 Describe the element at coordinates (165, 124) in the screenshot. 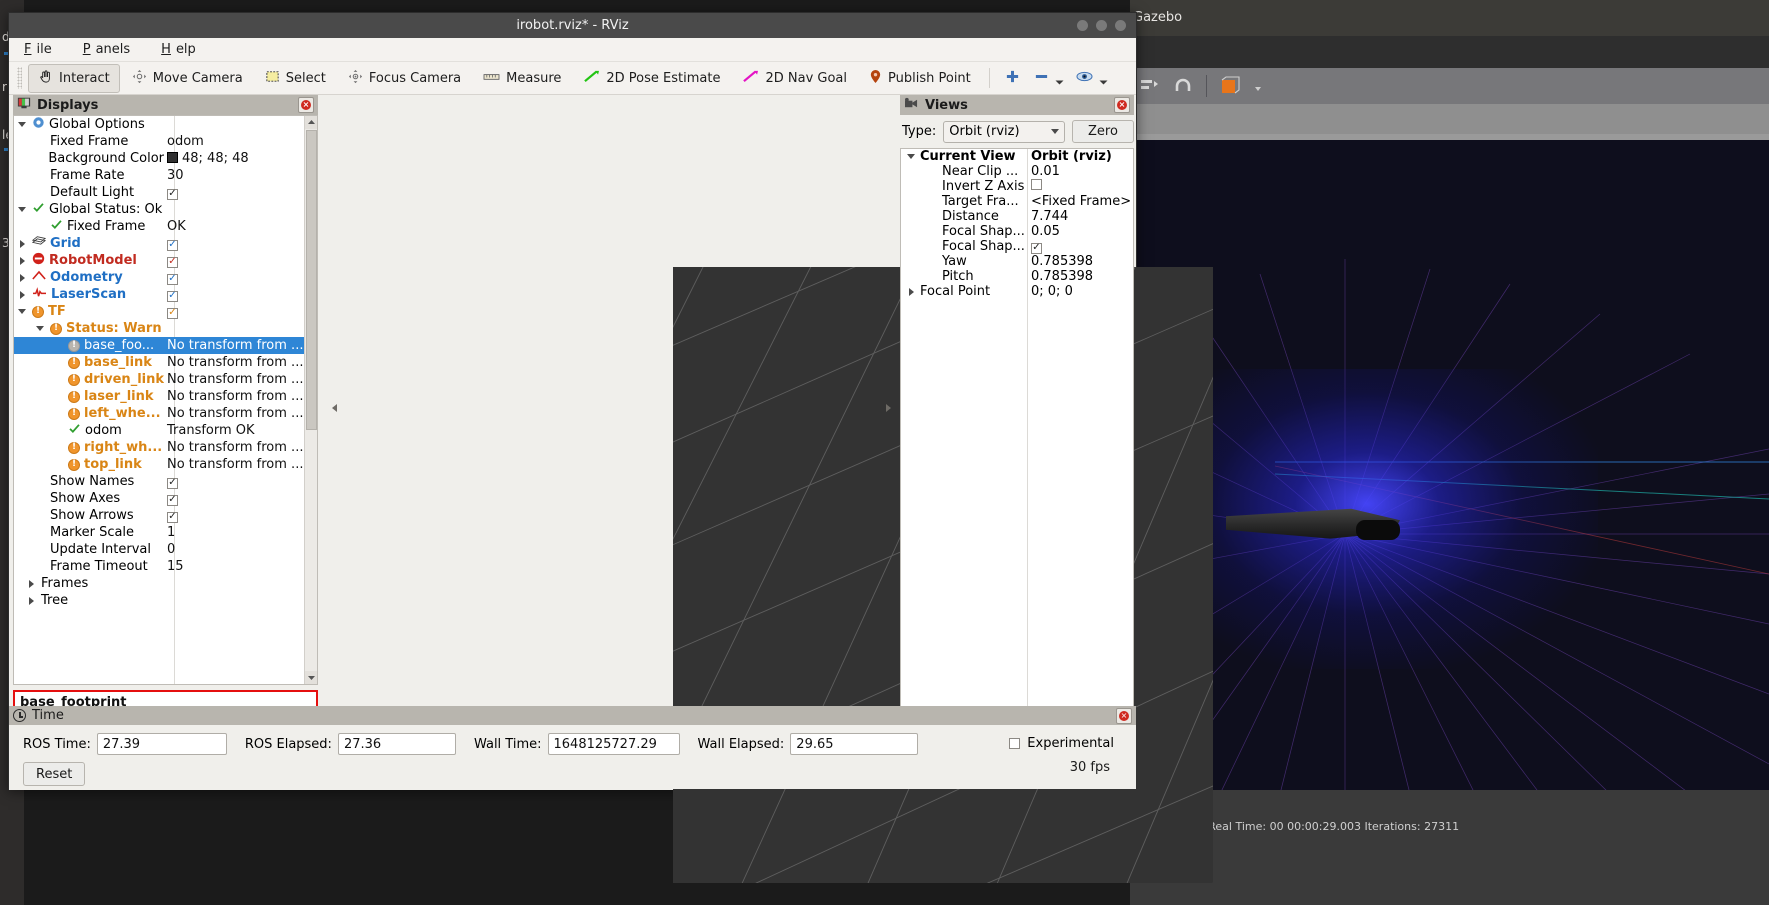

I see `display-tree-row: Global Options` at that location.